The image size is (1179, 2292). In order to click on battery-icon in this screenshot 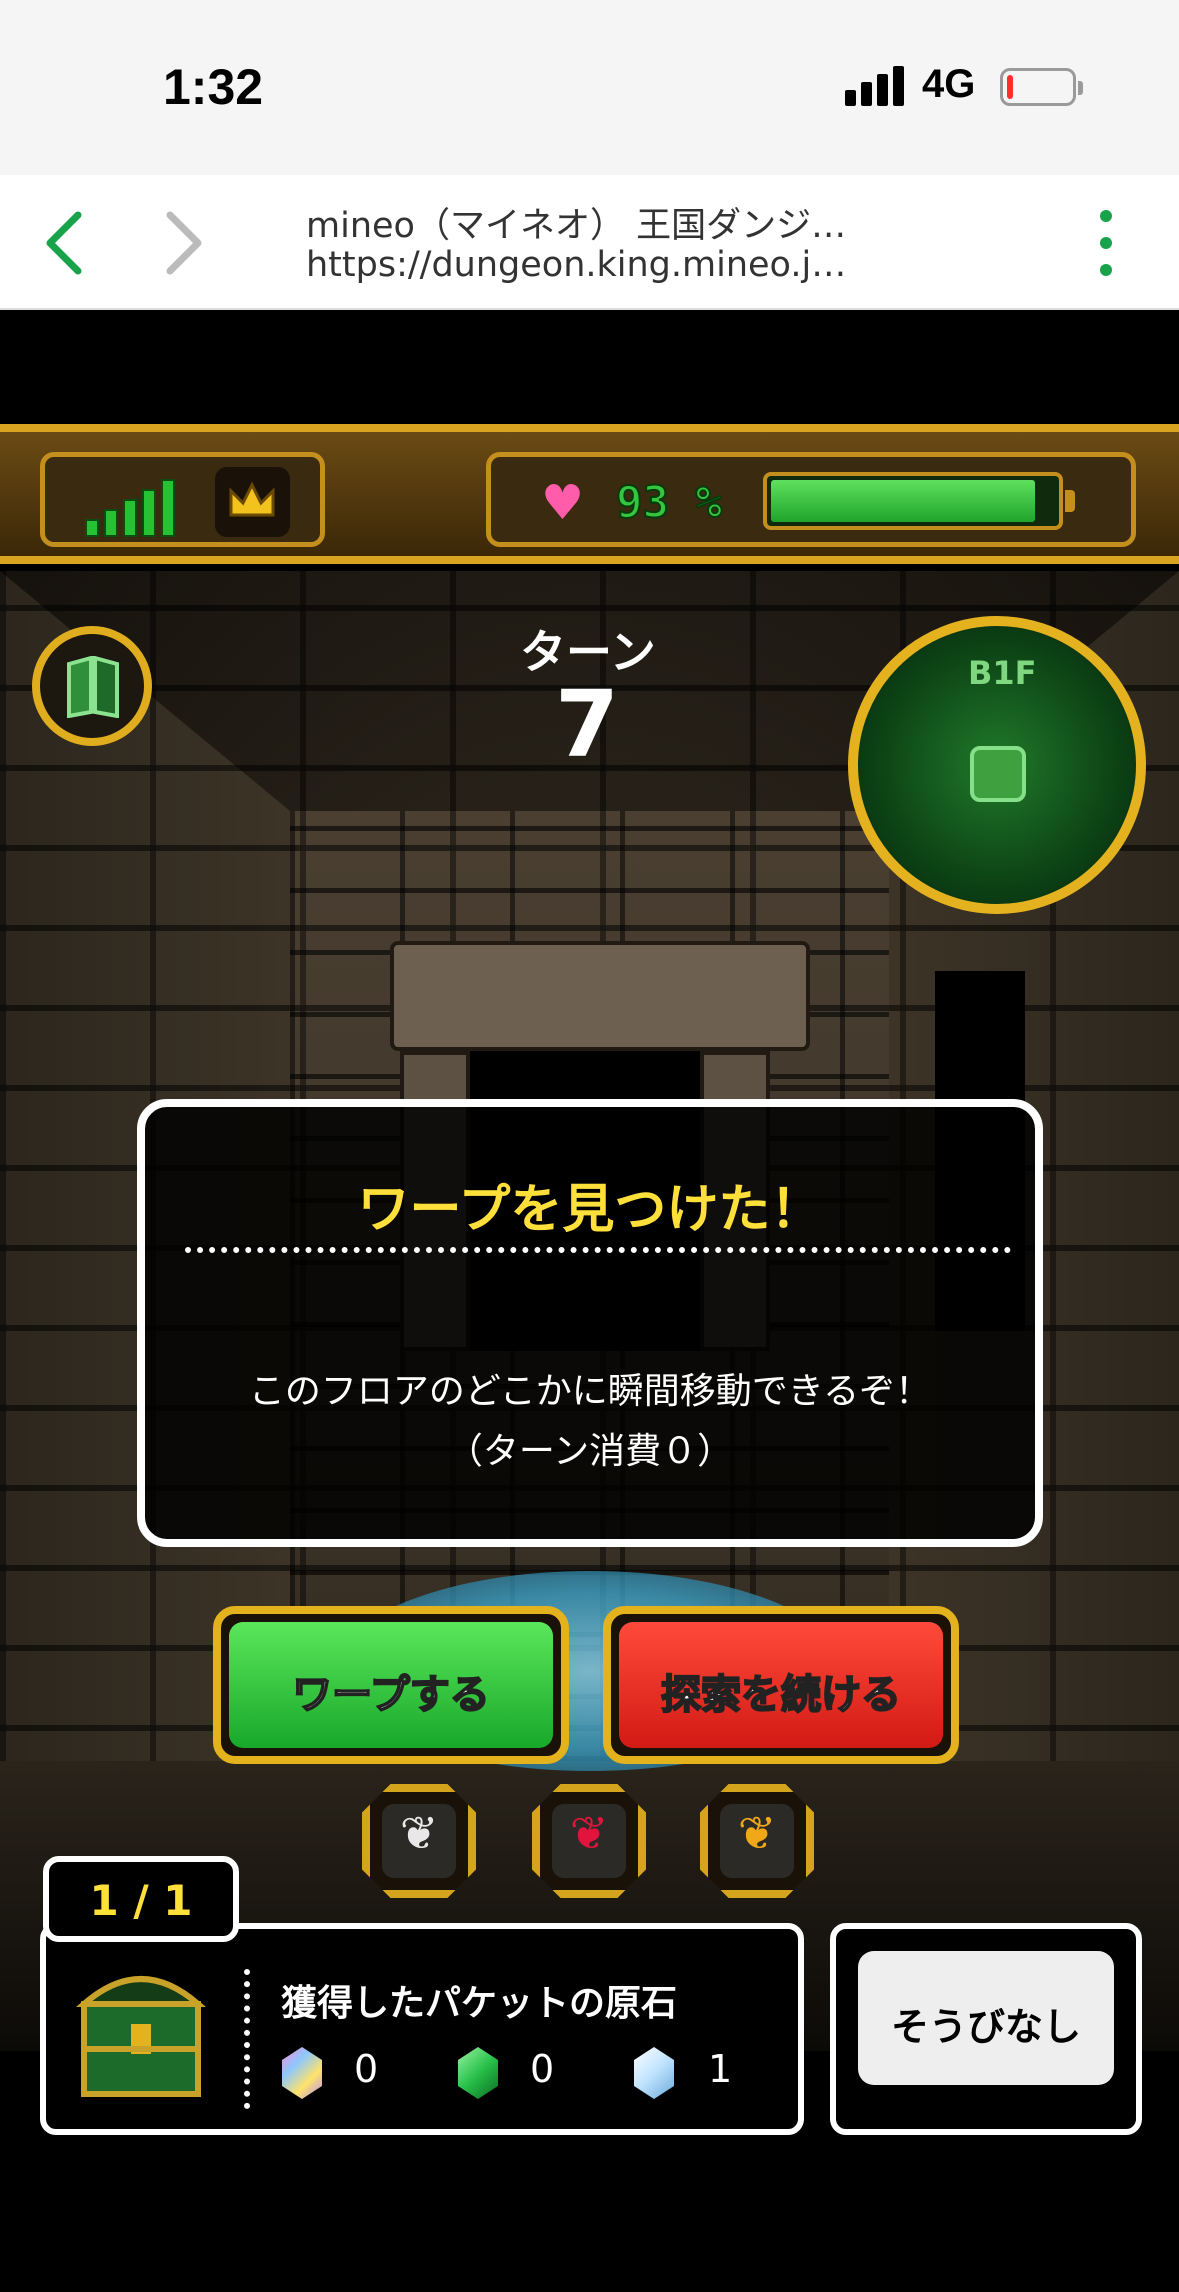, I will do `click(1041, 87)`.